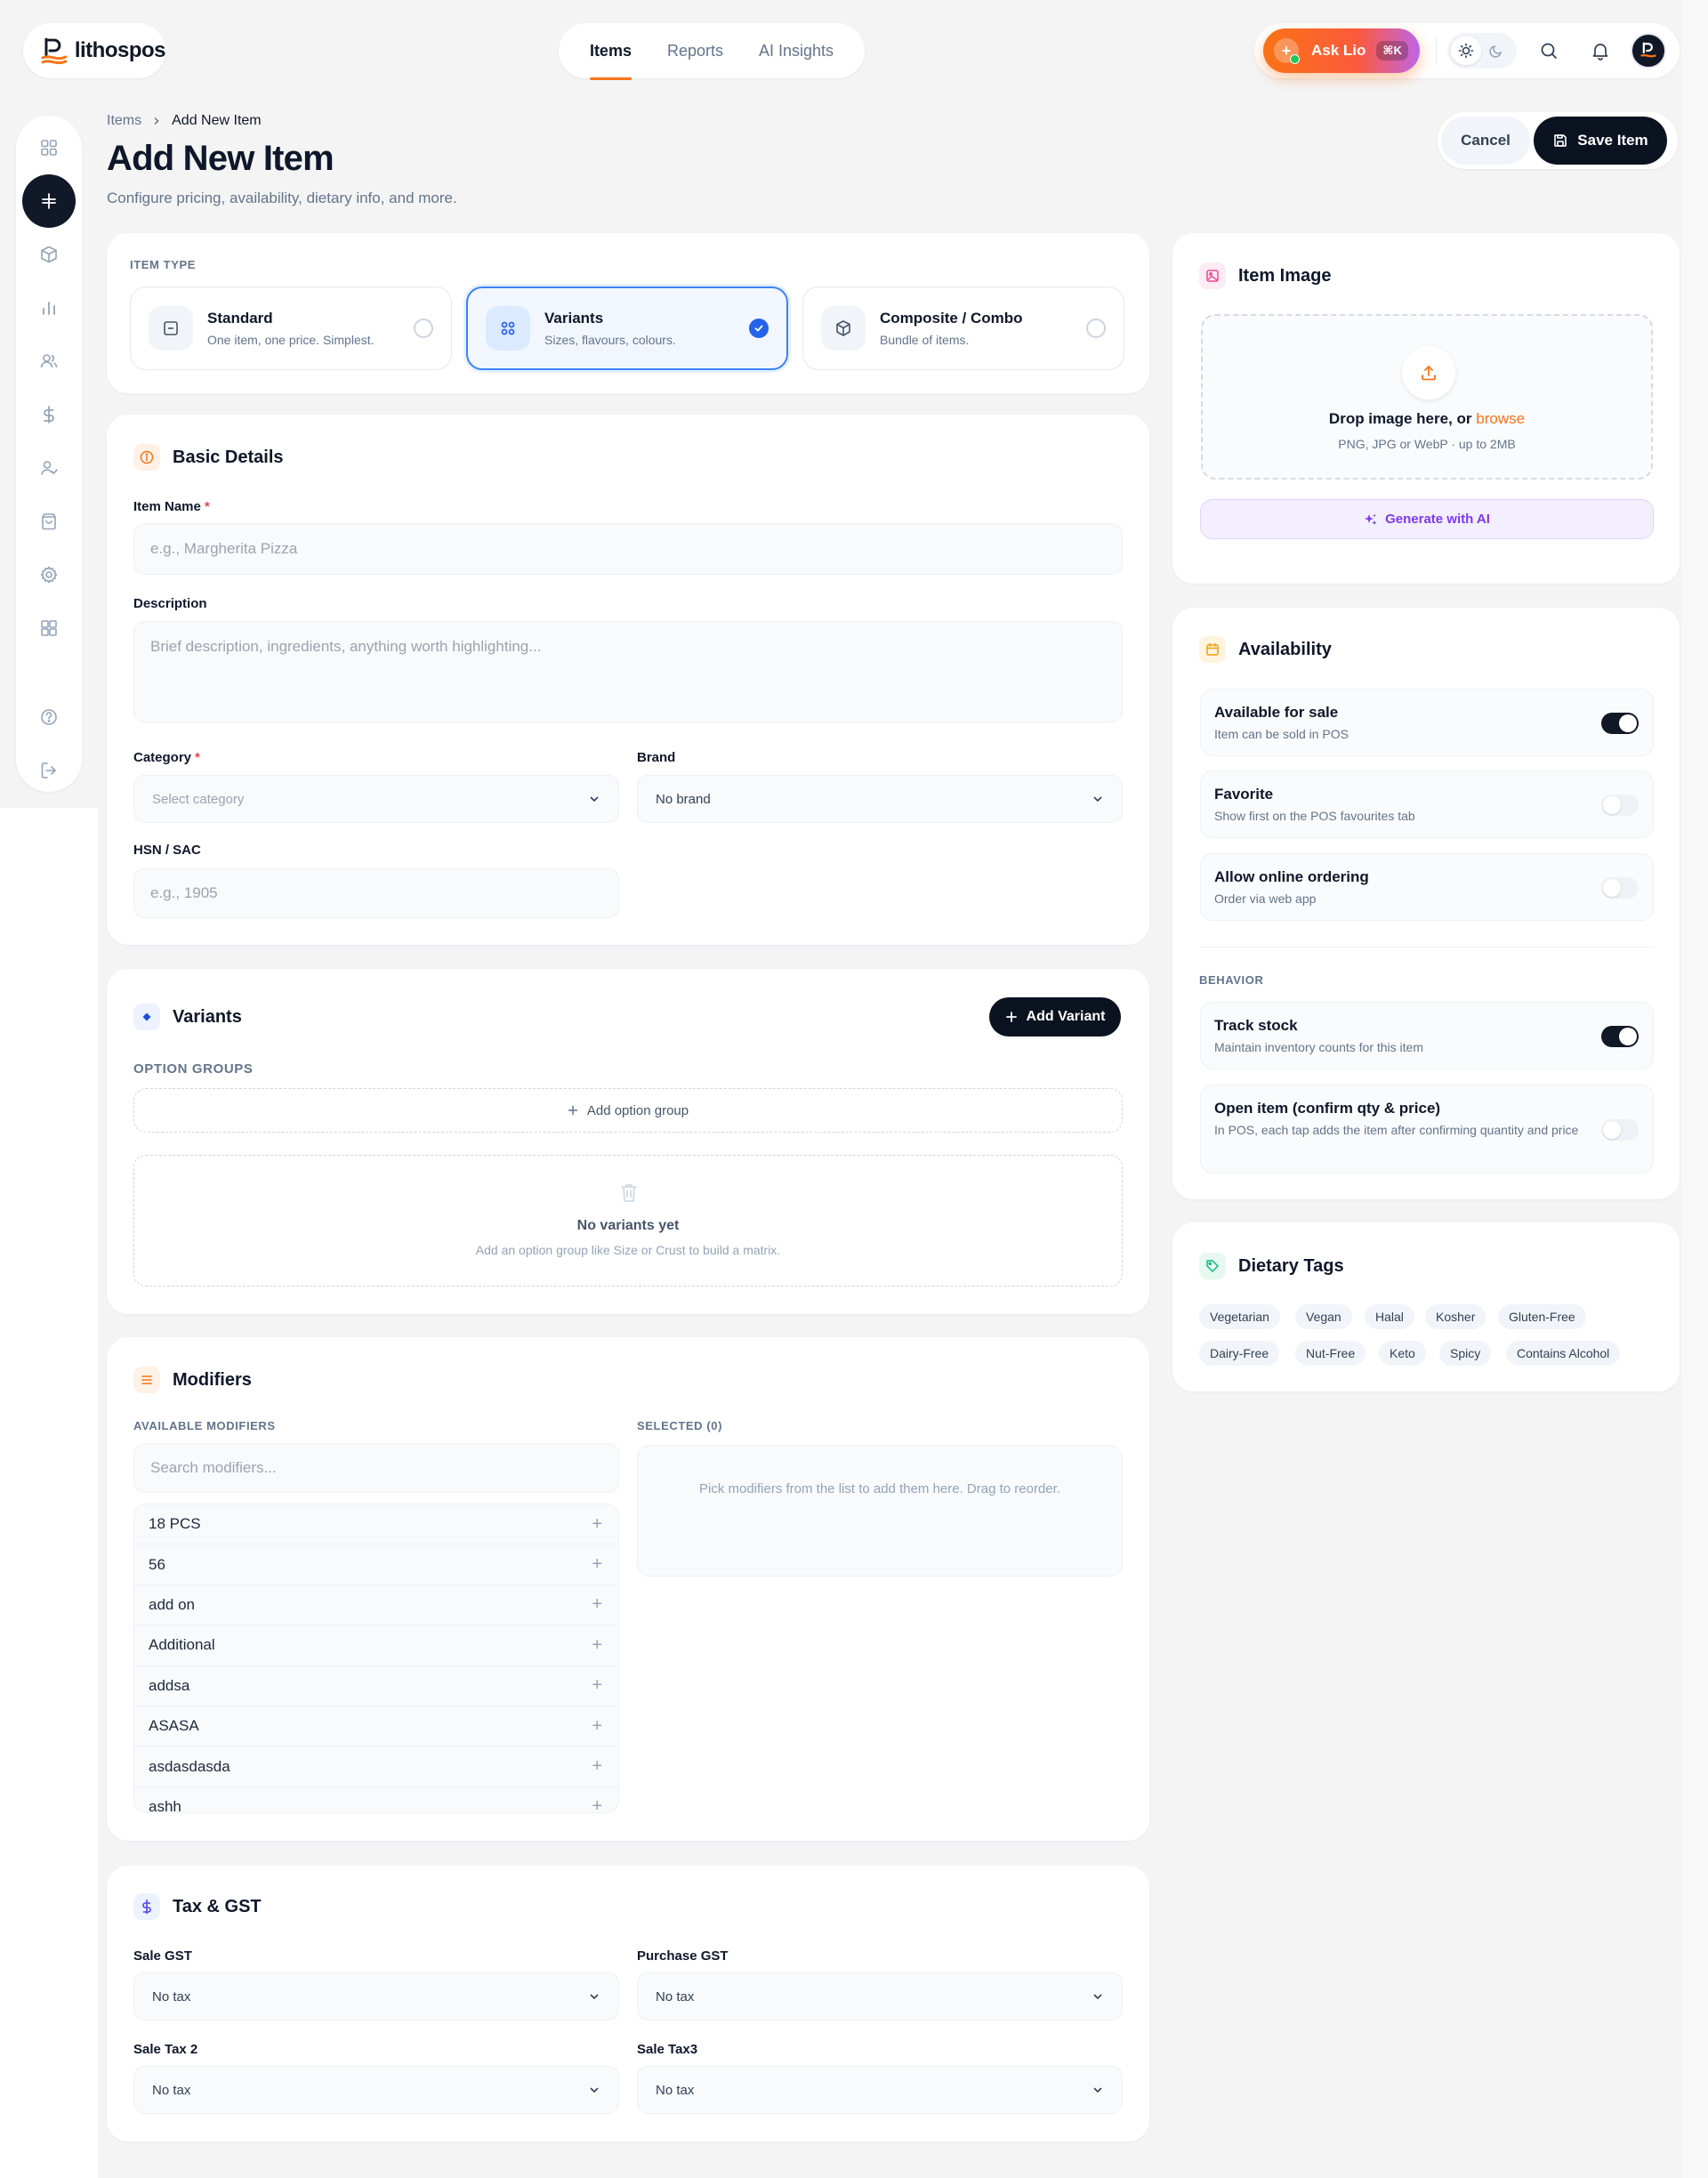 The height and width of the screenshot is (2178, 1708). What do you see at coordinates (54, 51) in the screenshot?
I see `logo-mark-icon` at bounding box center [54, 51].